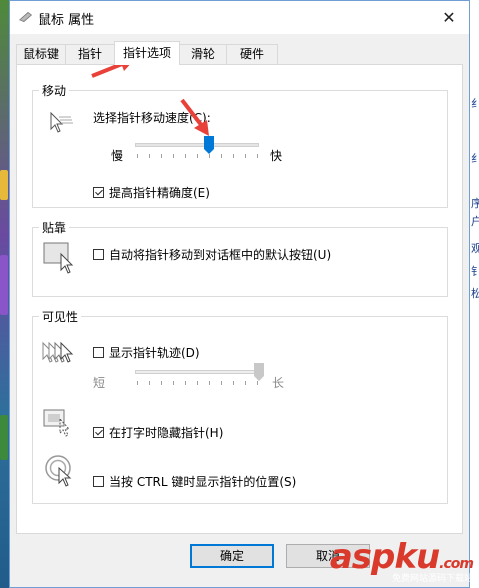  What do you see at coordinates (475, 271) in the screenshot?
I see `background-char: 钅` at bounding box center [475, 271].